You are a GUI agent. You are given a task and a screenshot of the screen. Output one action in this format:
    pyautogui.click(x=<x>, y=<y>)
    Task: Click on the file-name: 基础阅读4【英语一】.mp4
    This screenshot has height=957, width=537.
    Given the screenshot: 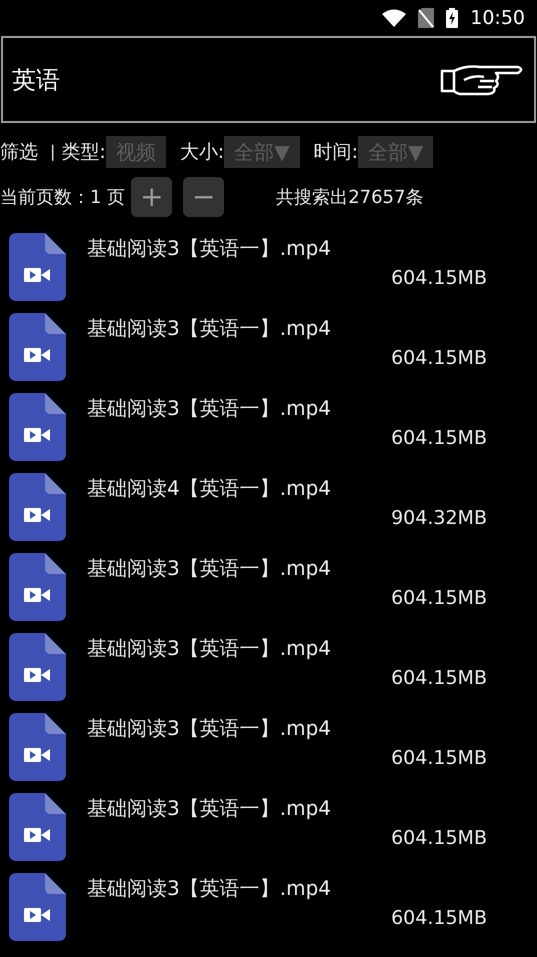 What is the action you would take?
    pyautogui.click(x=209, y=488)
    